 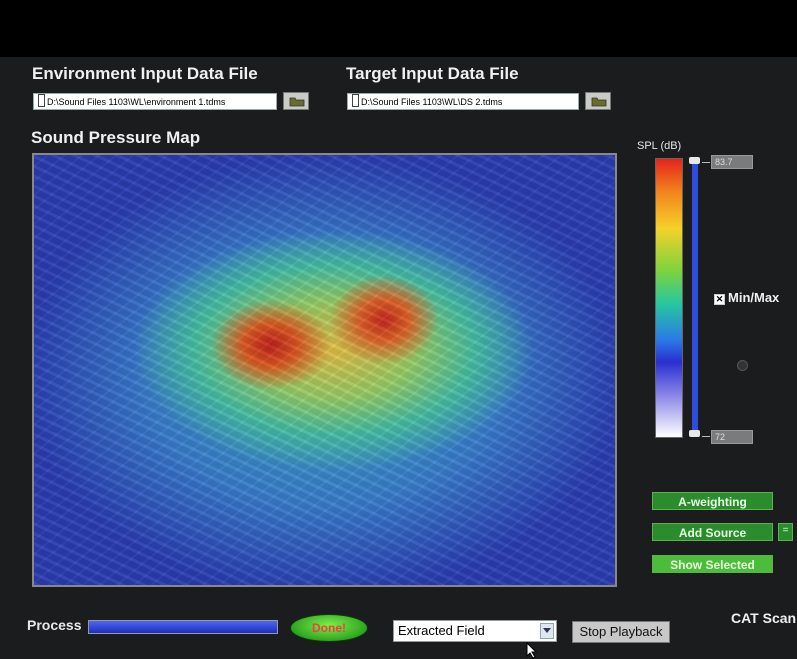 I want to click on spl-scale-label: SPL (dB), so click(x=659, y=146).